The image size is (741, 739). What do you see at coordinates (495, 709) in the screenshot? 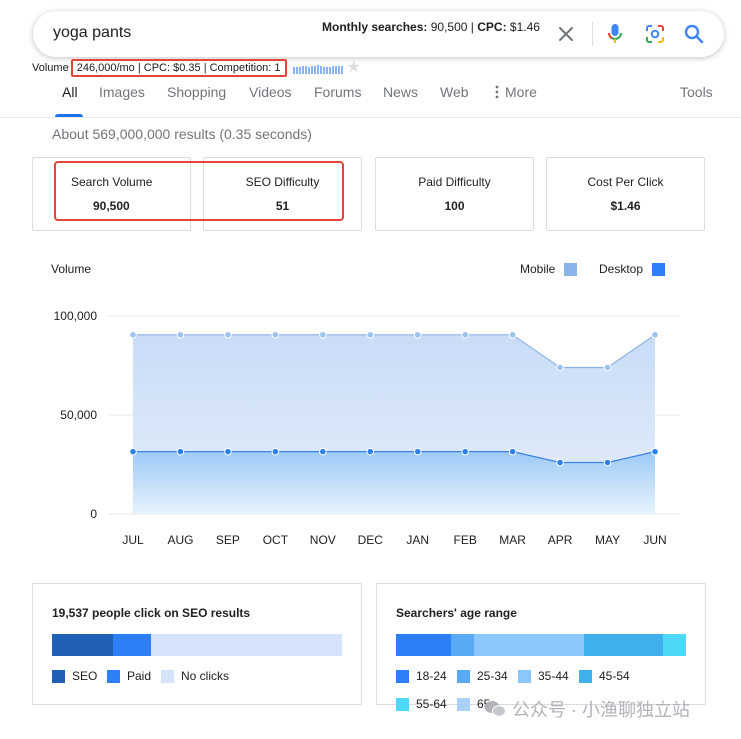
I see `wechat-icon` at bounding box center [495, 709].